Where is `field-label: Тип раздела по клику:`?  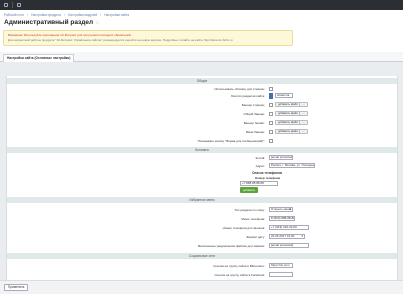 field-label: Тип раздела по клику: is located at coordinates (249, 210).